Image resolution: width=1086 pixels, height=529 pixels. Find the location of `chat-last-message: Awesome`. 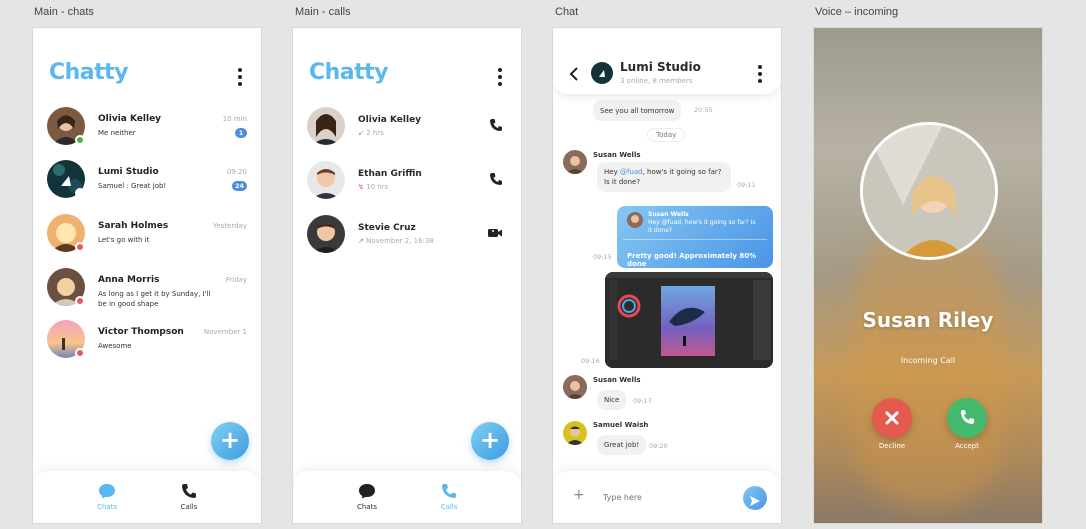

chat-last-message: Awesome is located at coordinates (115, 346).